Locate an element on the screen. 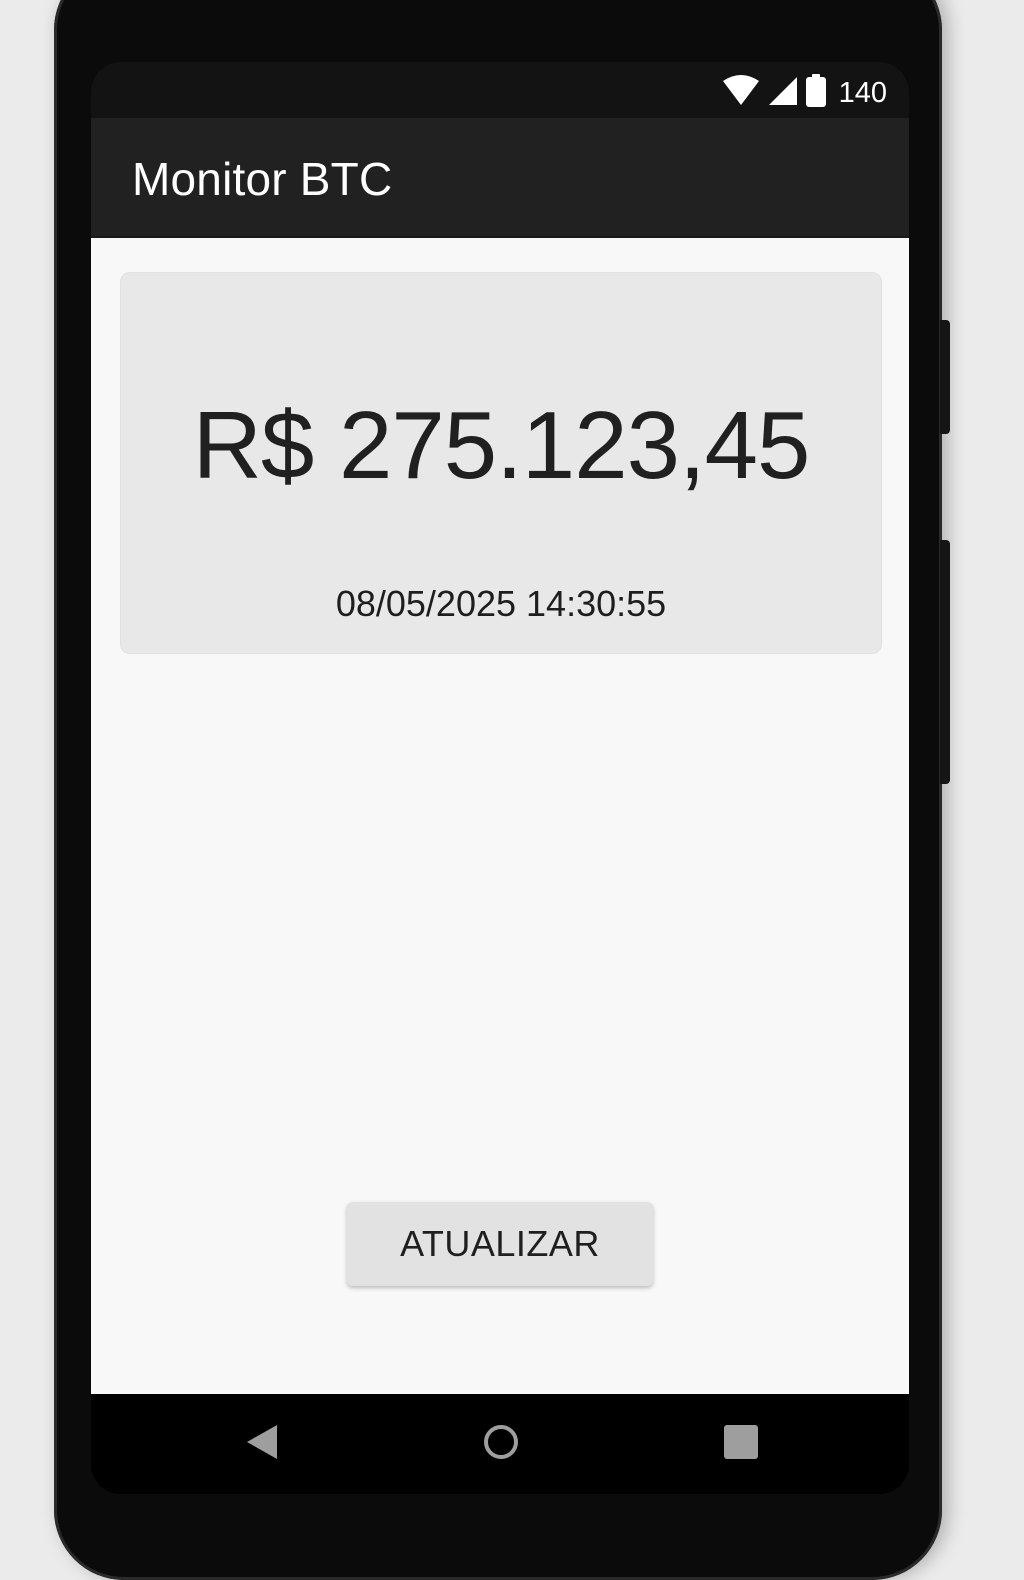 The image size is (1024, 1580). price-timestamp: 08/05/2025 14:30:55 is located at coordinates (501, 603).